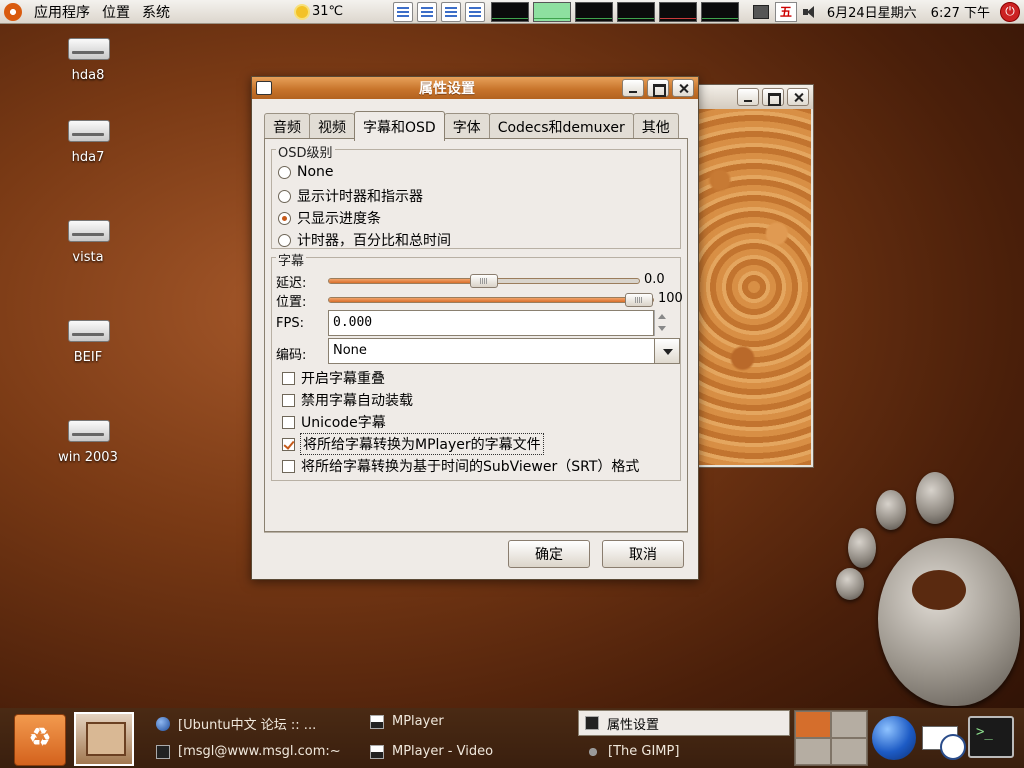 This screenshot has height=768, width=1024. What do you see at coordinates (360, 197) in the screenshot?
I see `osd-option-label: 显示计时器和指示器` at bounding box center [360, 197].